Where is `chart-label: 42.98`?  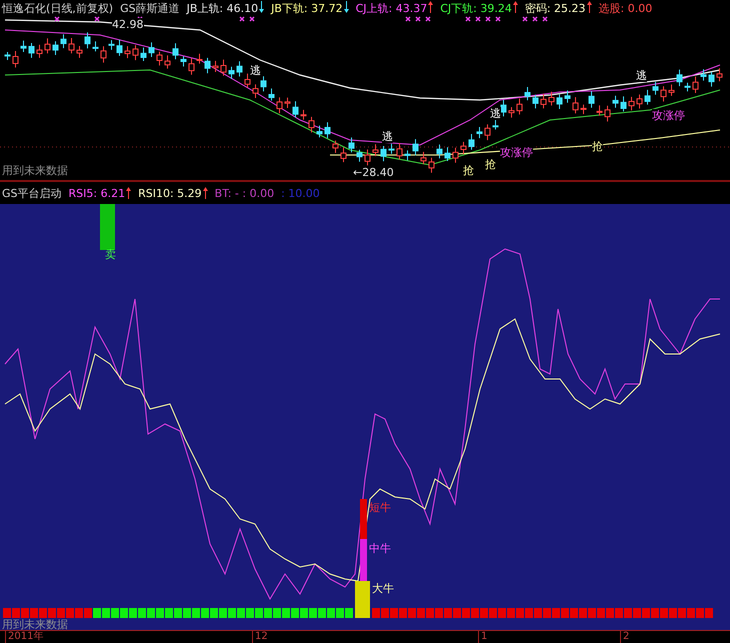
chart-label: 42.98 is located at coordinates (128, 24).